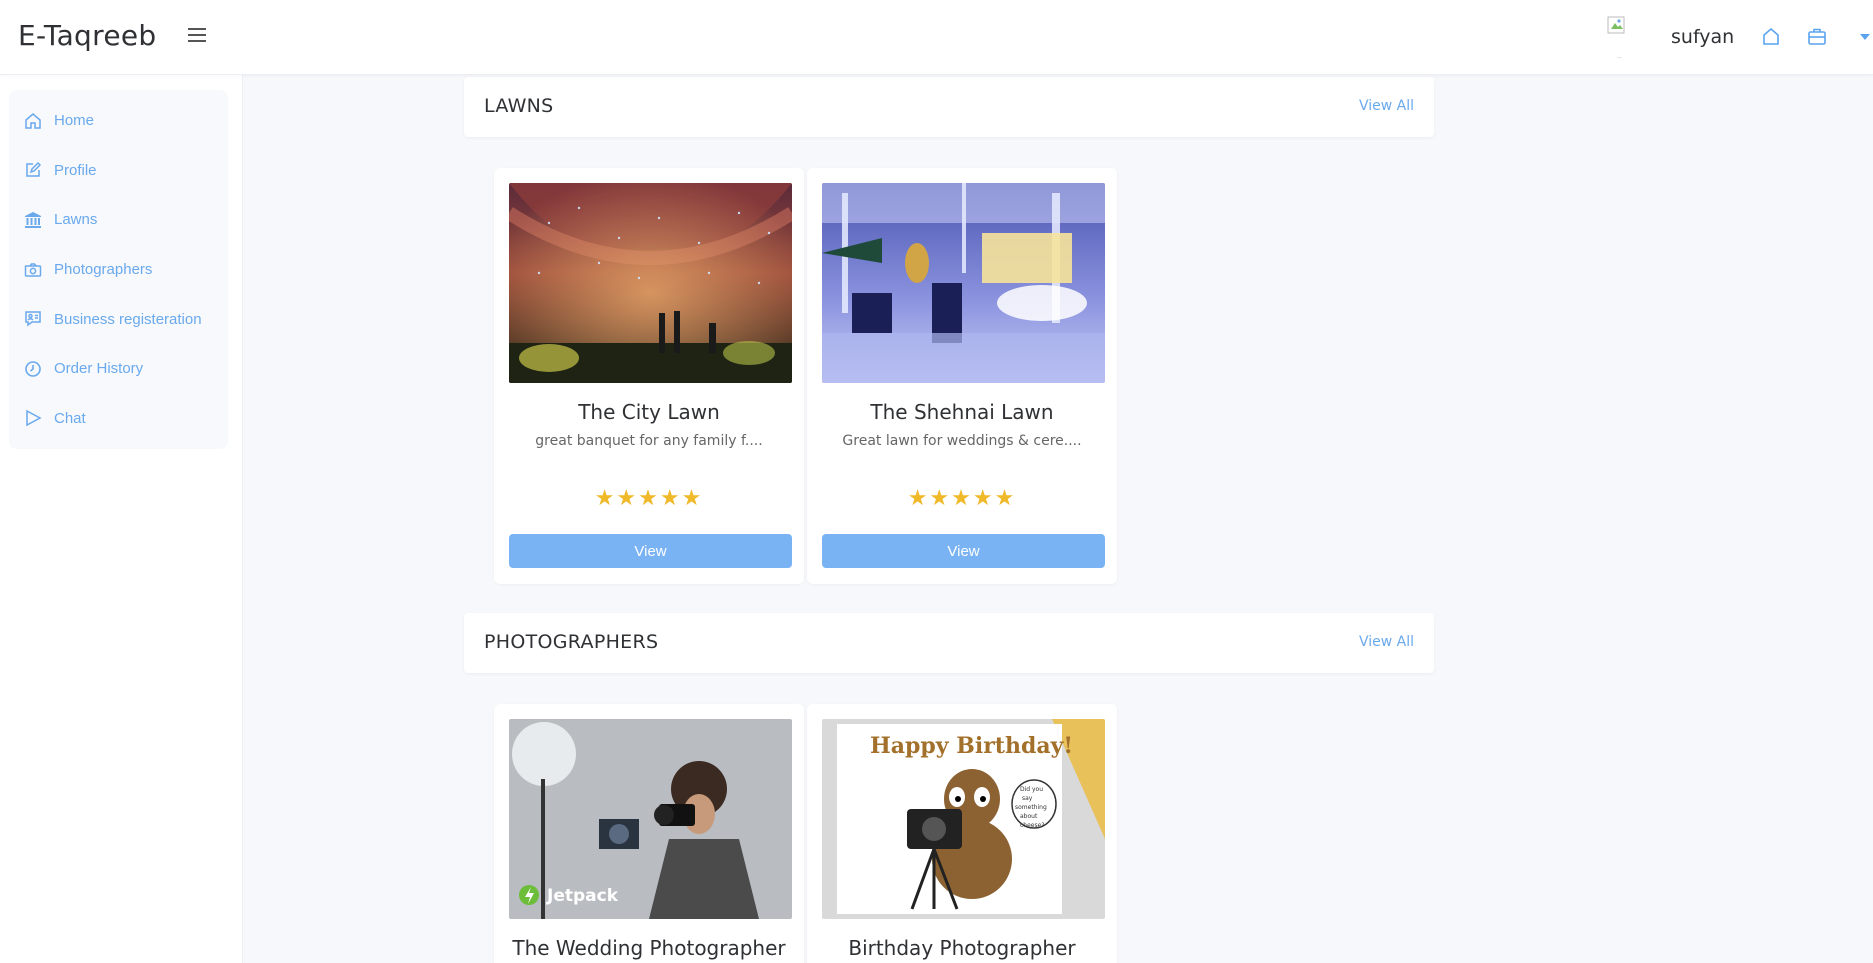  What do you see at coordinates (936, 37) in the screenshot?
I see `top-header: E-Taqreeb ··· sufyan` at bounding box center [936, 37].